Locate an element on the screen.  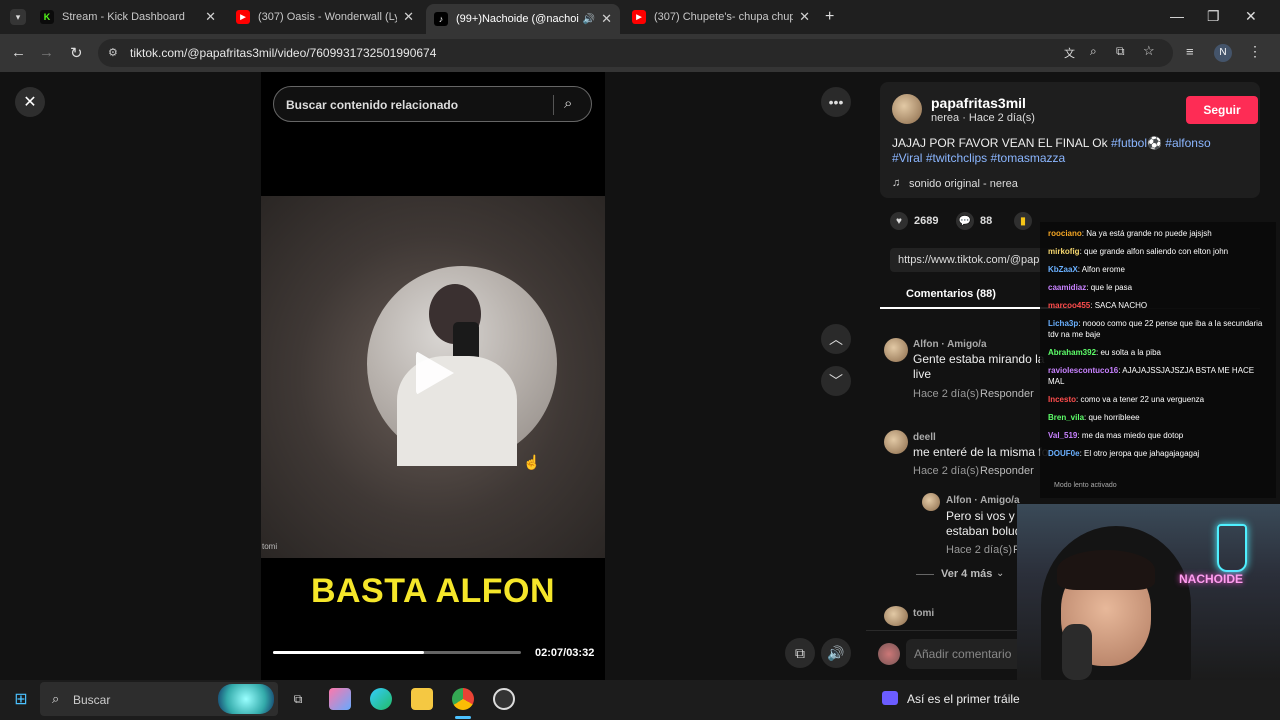
close-video-button: ✕ is located at coordinates (30, 102).